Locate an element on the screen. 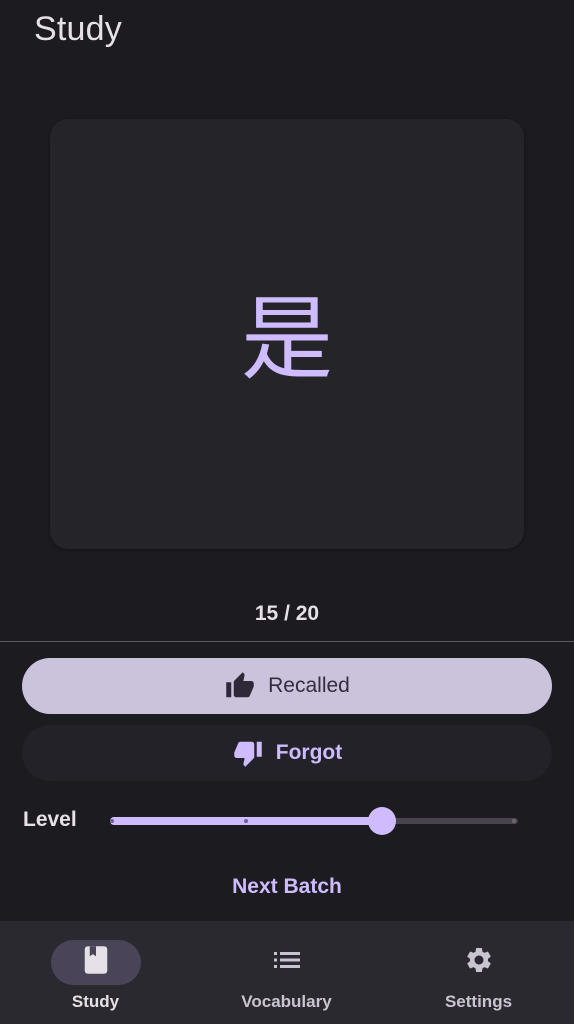 Image resolution: width=574 pixels, height=1024 pixels. divider is located at coordinates (287, 641).